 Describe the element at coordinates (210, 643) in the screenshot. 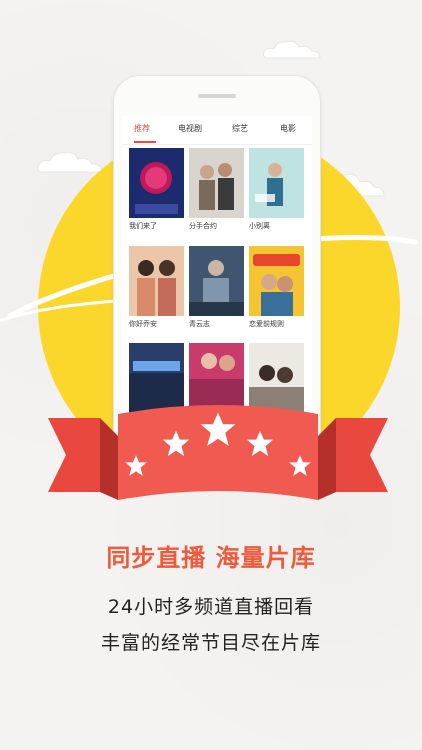

I see `subline-library: 丰富的经常节目尽在片库` at that location.